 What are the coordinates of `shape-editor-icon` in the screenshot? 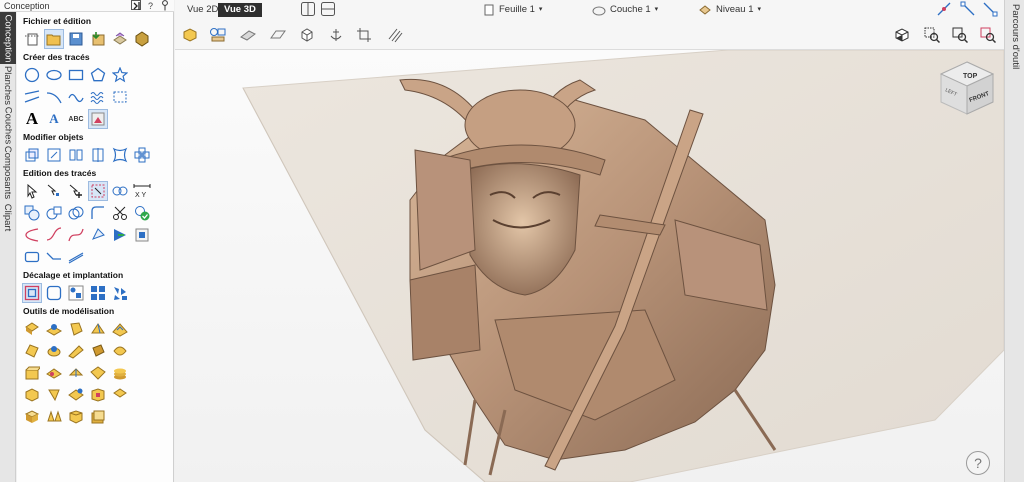 It's located at (32, 329).